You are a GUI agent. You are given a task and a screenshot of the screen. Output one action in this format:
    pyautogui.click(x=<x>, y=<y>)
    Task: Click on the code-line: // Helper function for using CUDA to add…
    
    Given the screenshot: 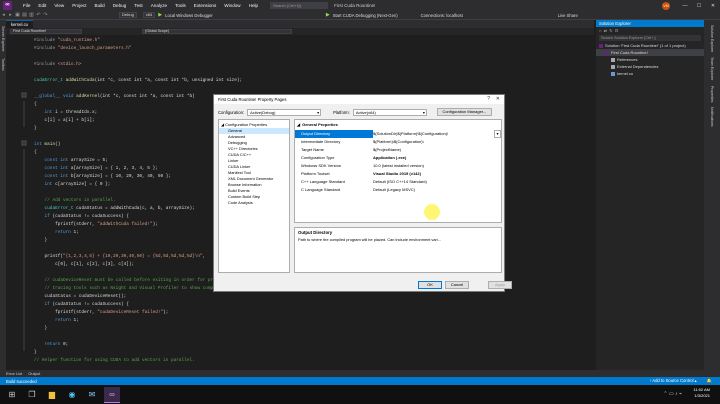 What is the action you would take?
    pyautogui.click(x=114, y=361)
    